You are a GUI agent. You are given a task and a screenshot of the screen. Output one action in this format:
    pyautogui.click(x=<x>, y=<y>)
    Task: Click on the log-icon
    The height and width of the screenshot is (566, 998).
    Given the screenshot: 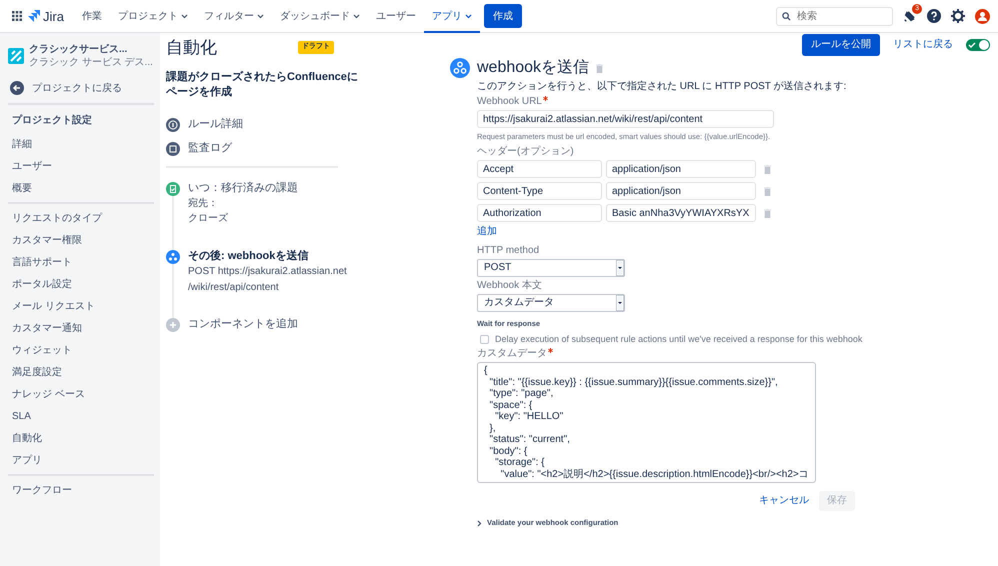 What is the action you would take?
    pyautogui.click(x=173, y=149)
    